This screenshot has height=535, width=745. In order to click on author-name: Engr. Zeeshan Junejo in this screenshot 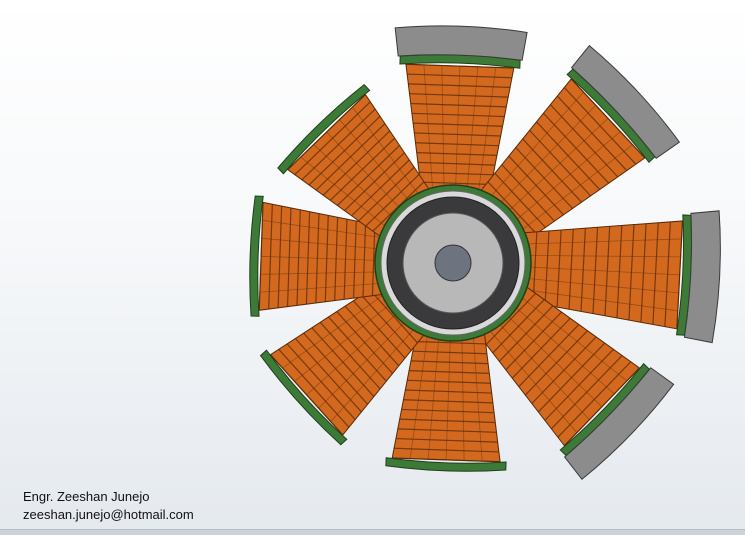, I will do `click(86, 496)`.